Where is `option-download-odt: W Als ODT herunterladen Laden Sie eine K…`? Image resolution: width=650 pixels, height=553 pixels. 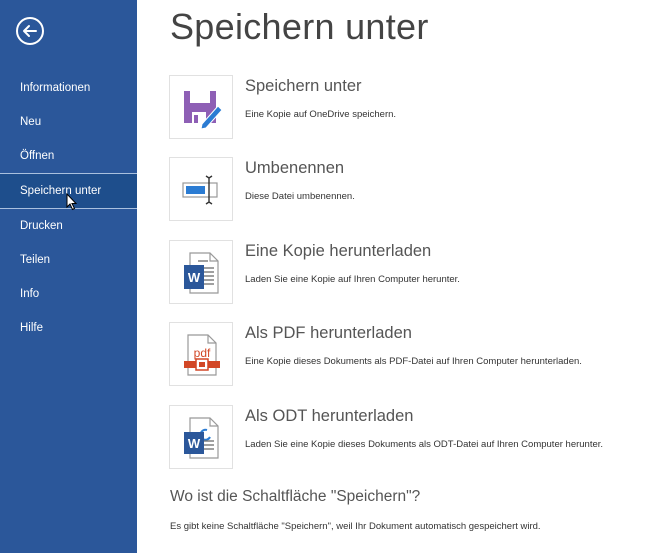
option-download-odt: W Als ODT herunterladen Laden Sie eine K… is located at coordinates (404, 438).